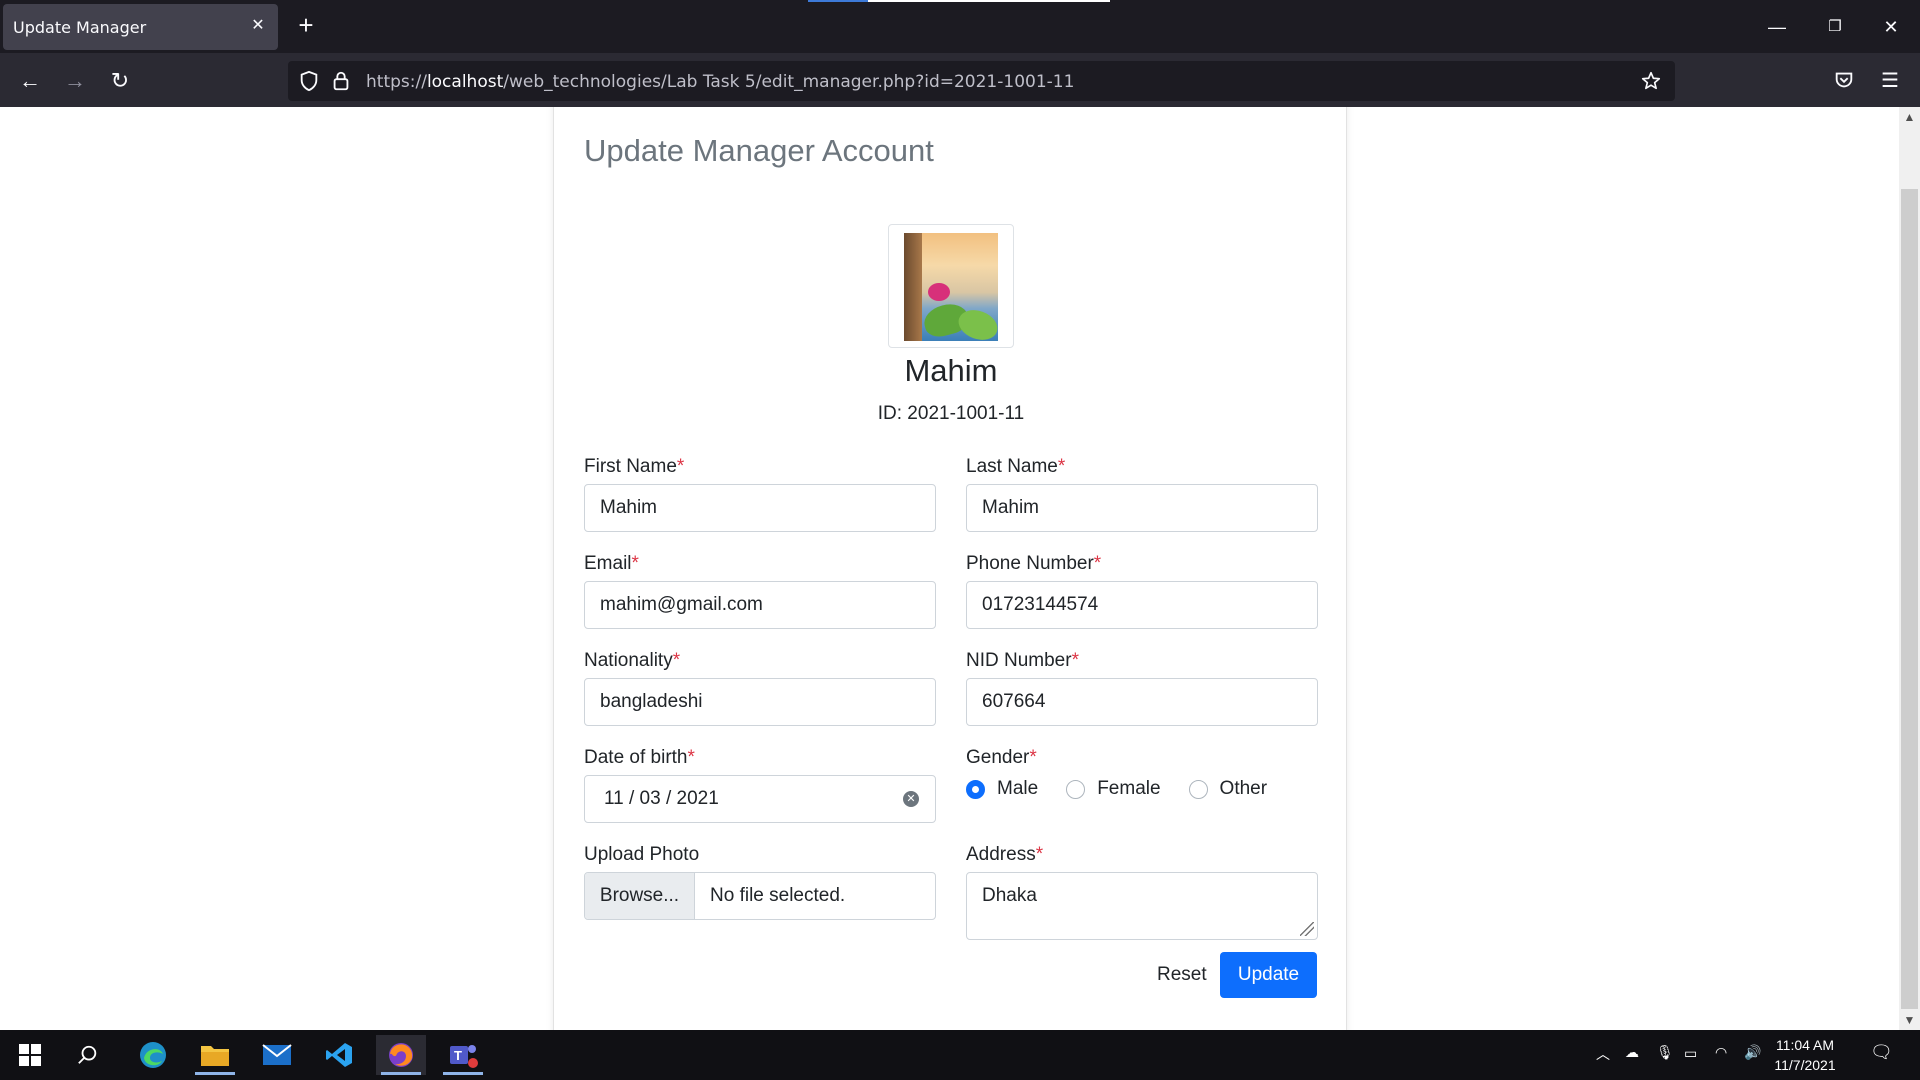  What do you see at coordinates (1076, 789) in the screenshot?
I see `gender-female-radio` at bounding box center [1076, 789].